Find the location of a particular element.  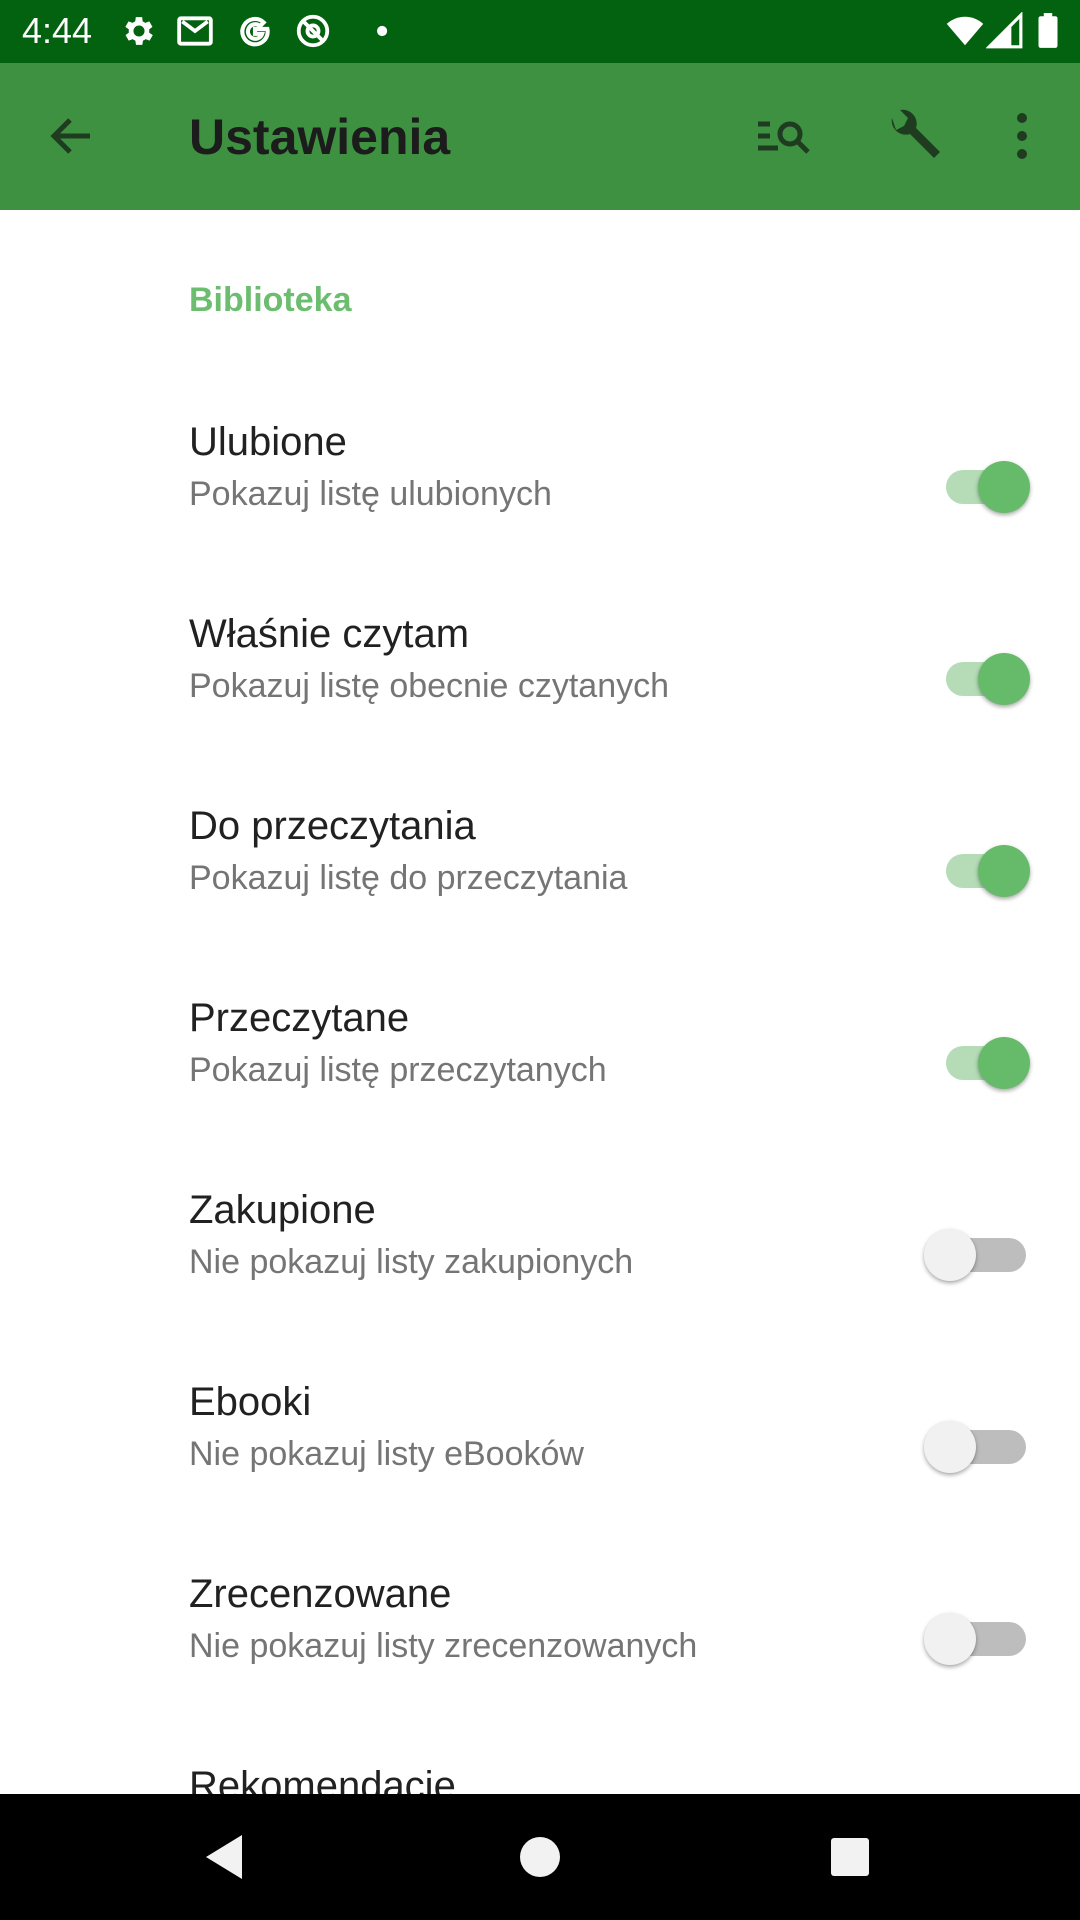

home-circle-icon is located at coordinates (540, 1857).